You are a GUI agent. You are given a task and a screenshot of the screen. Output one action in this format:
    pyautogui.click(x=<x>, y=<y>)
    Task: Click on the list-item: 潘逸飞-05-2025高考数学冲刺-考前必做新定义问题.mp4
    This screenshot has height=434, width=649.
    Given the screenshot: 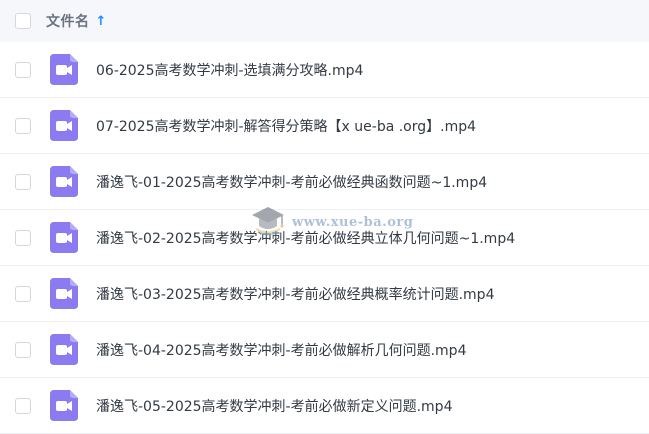 What is the action you would take?
    pyautogui.click(x=324, y=406)
    